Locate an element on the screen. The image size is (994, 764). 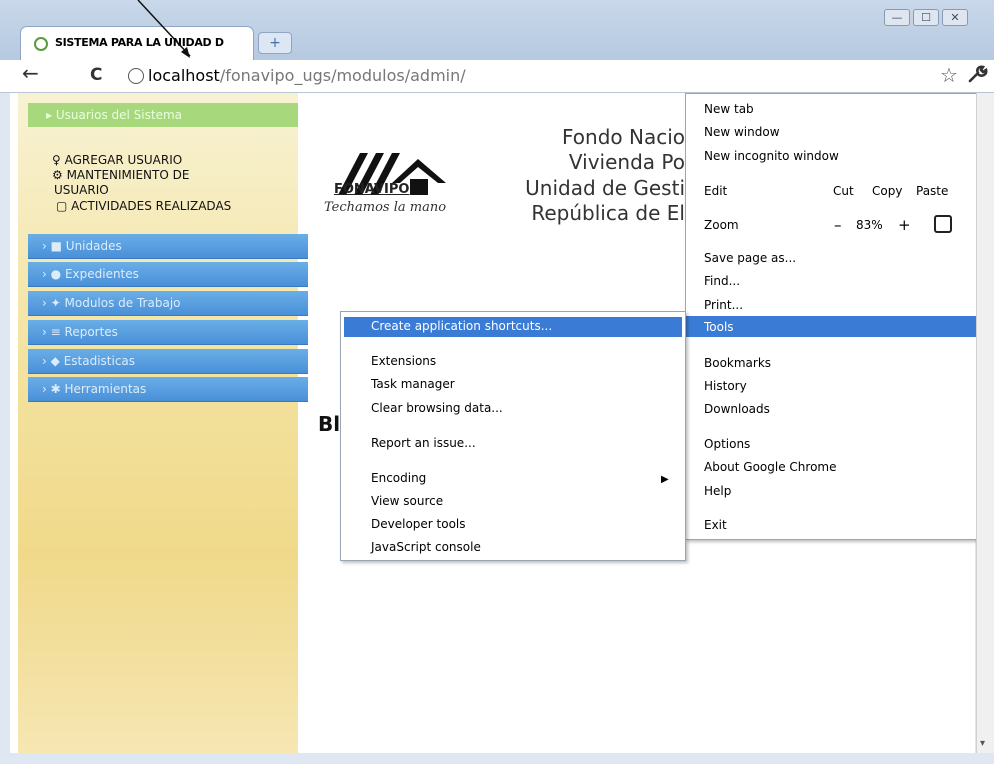
sidebar-item-expedientes: › ● Expedientes is located at coordinates (168, 274).